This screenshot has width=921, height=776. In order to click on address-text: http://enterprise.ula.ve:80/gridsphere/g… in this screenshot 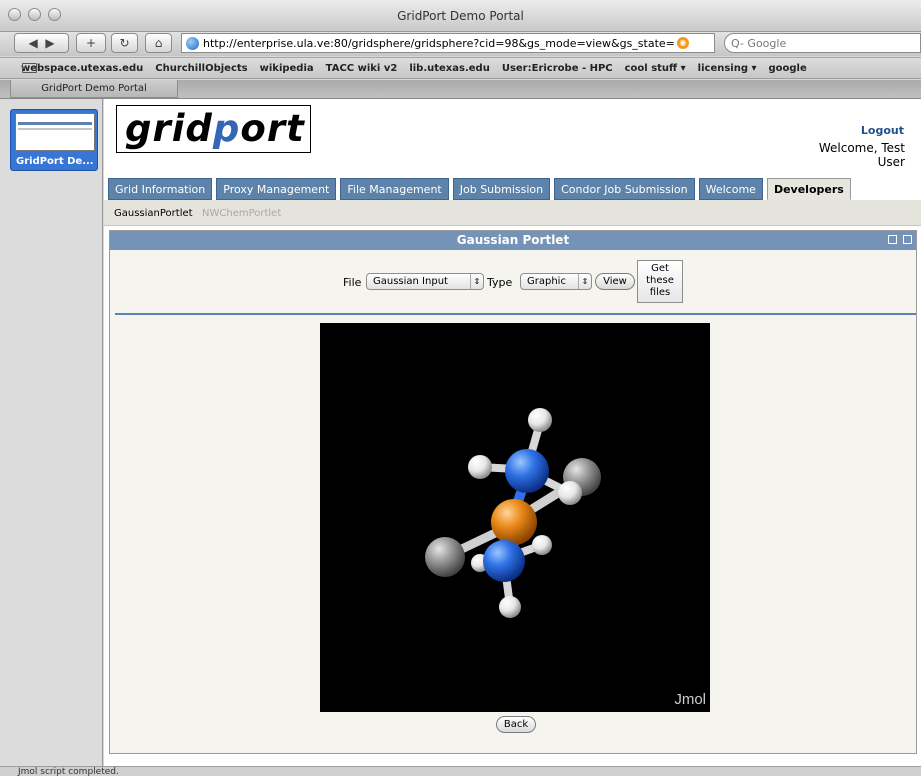, I will do `click(439, 43)`.